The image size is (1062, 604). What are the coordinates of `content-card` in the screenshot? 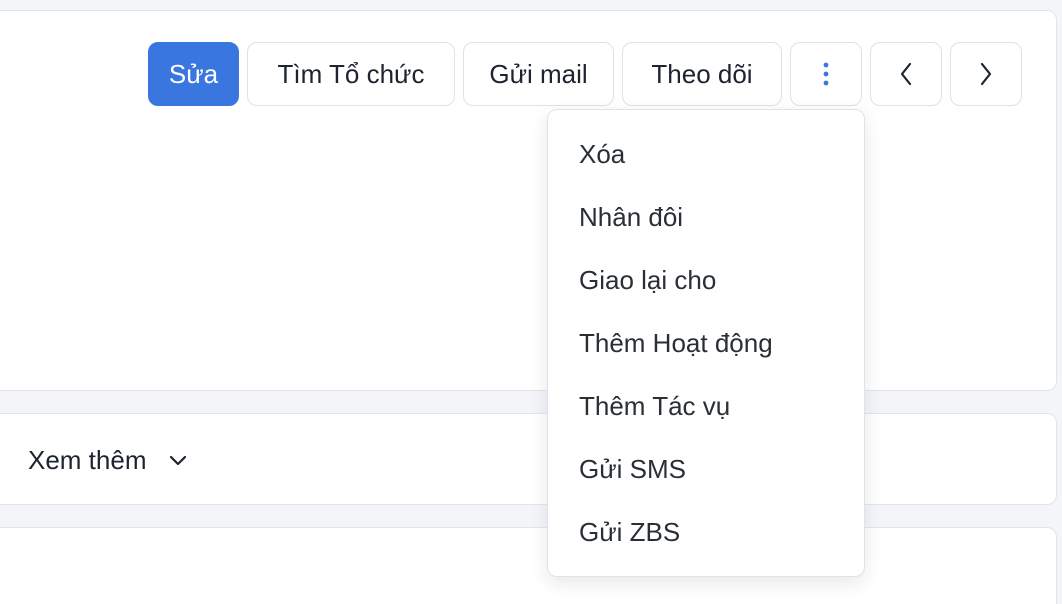 It's located at (528, 565).